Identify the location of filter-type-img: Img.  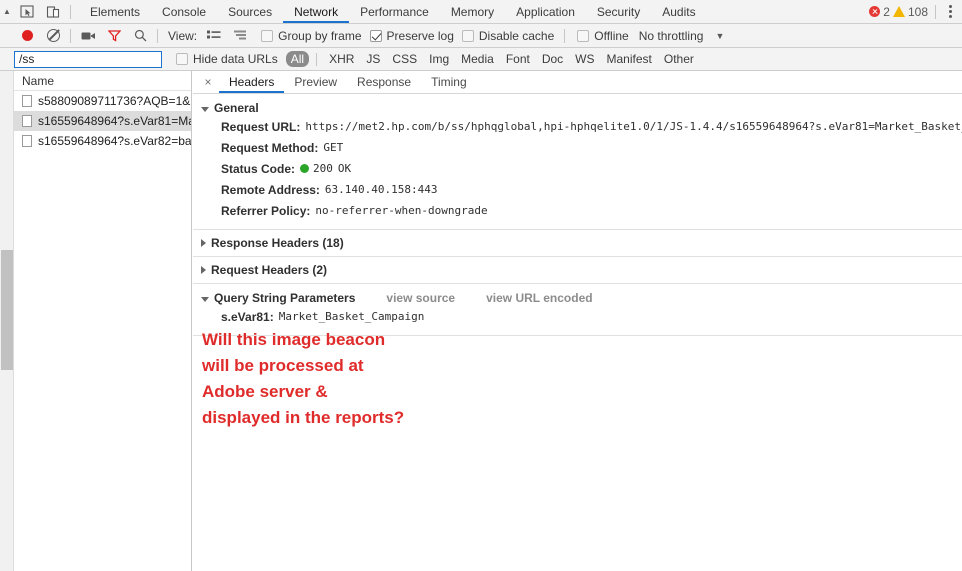
(439, 59).